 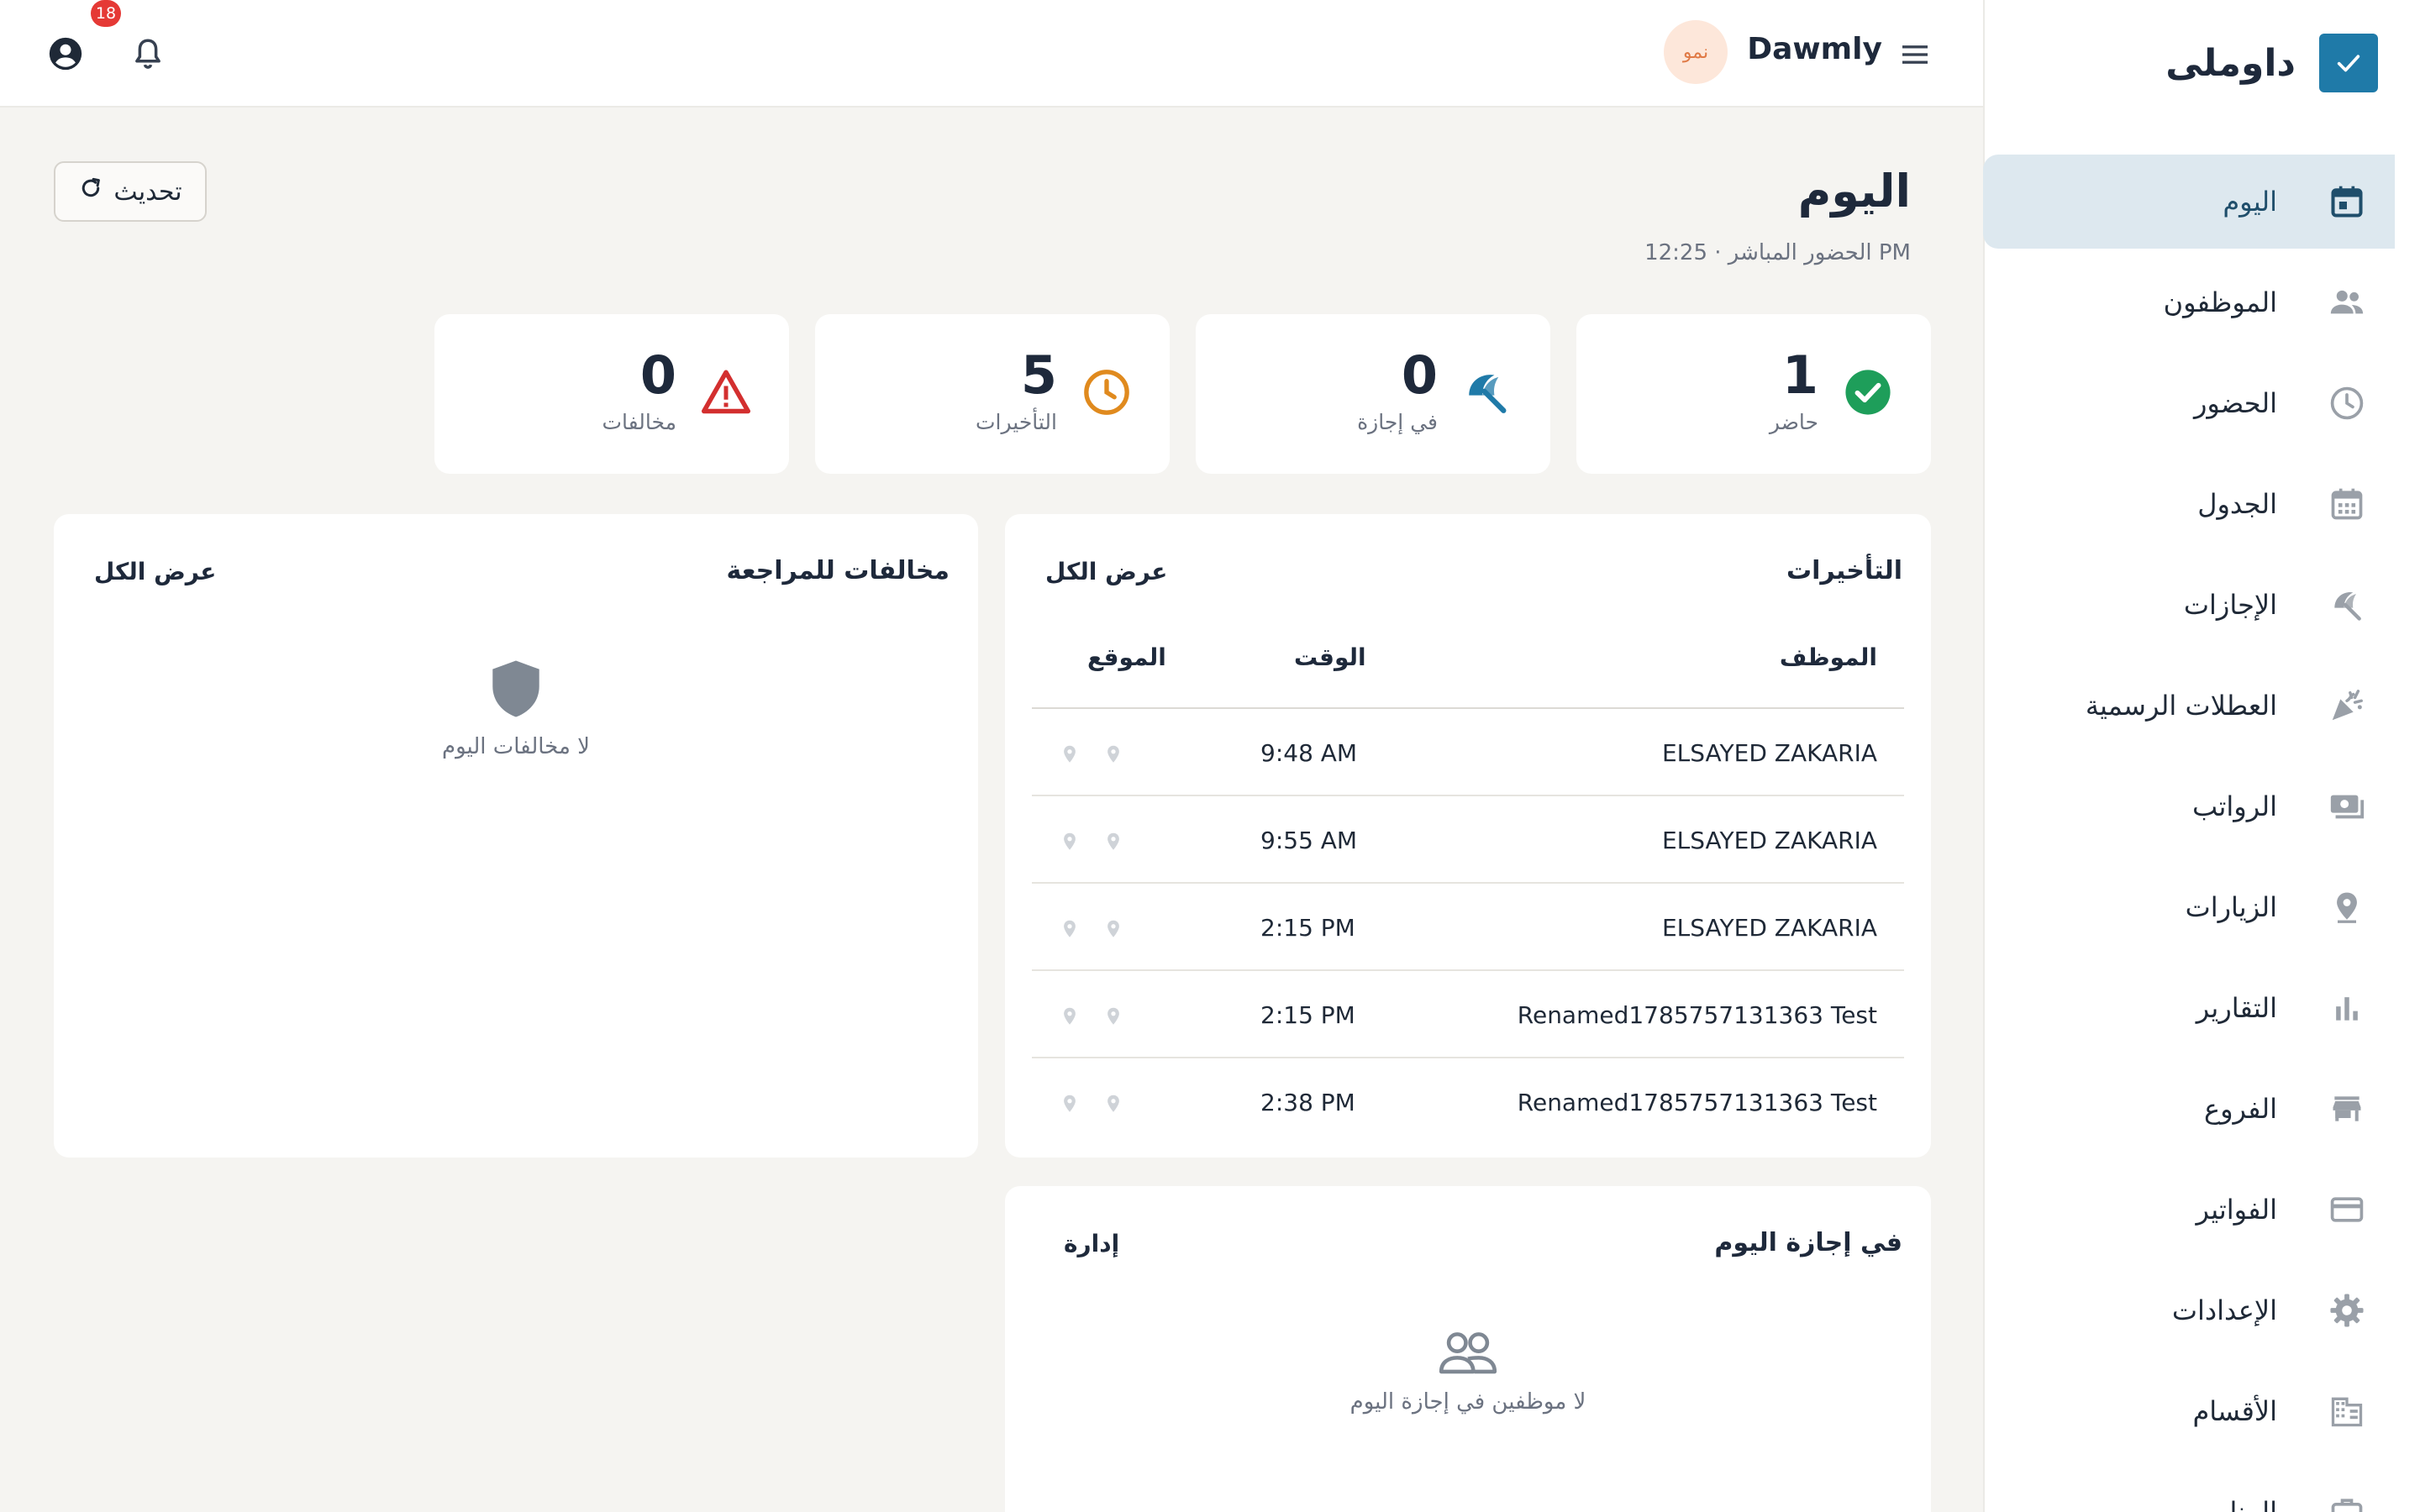 I want to click on table-row: ELSAYED ZAKARIA 2:15 PM, so click(x=1468, y=927).